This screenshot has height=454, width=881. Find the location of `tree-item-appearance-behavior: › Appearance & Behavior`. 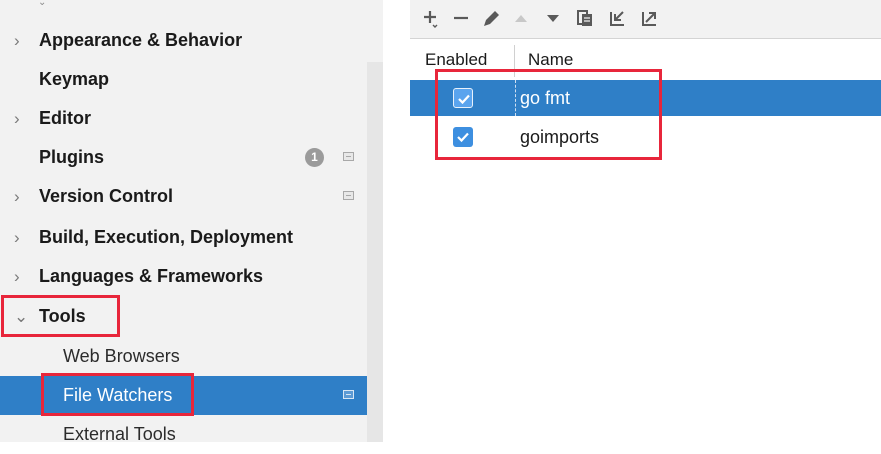

tree-item-appearance-behavior: › Appearance & Behavior is located at coordinates (183, 40).